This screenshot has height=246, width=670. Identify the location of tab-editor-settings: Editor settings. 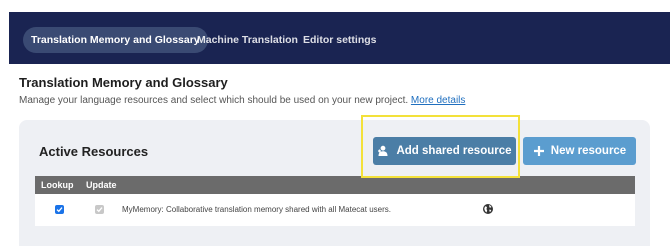
(340, 40).